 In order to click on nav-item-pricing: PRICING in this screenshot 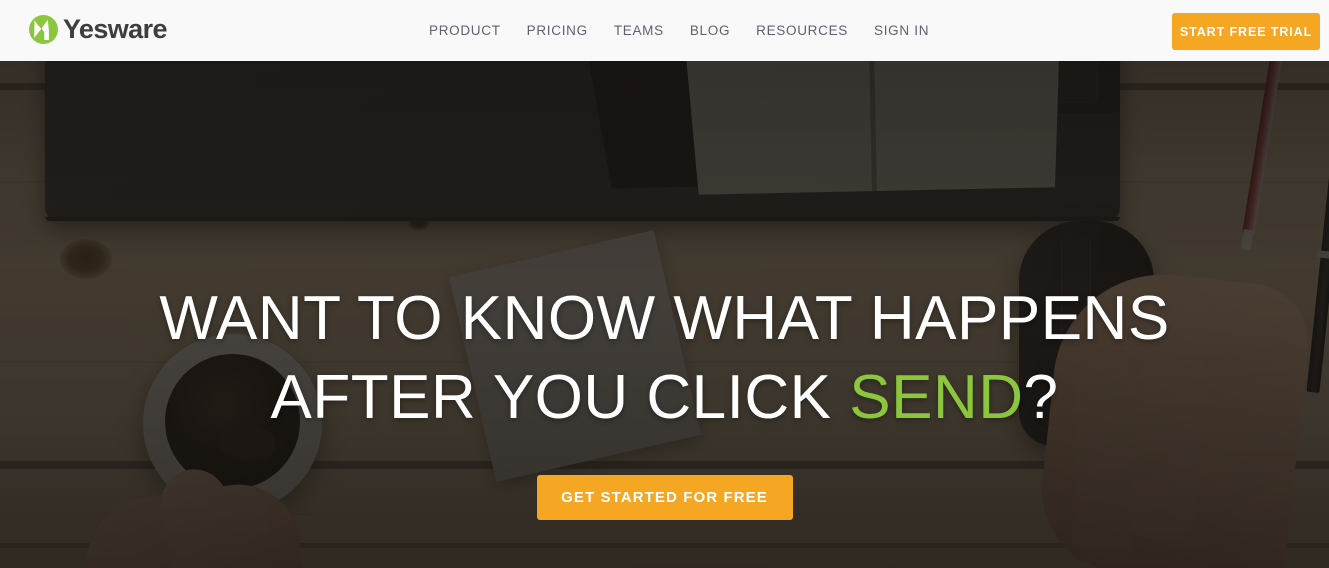, I will do `click(557, 30)`.